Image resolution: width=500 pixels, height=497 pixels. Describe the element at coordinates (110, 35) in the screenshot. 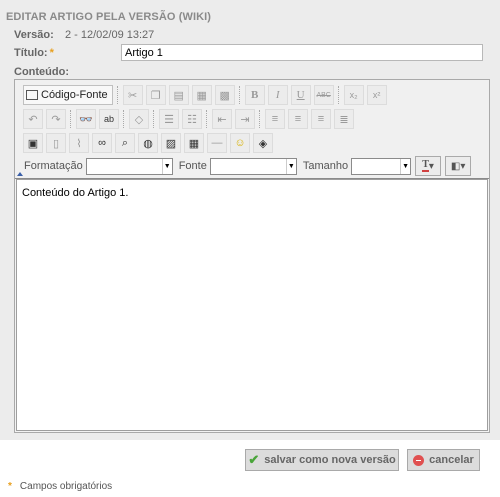

I see `version-value: 2 - 12/02/09 13:27` at that location.